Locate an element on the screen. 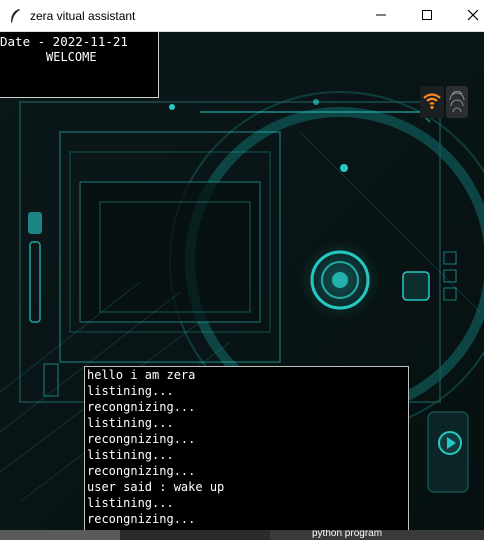 The image size is (484, 540). fingerprint-button is located at coordinates (457, 102).